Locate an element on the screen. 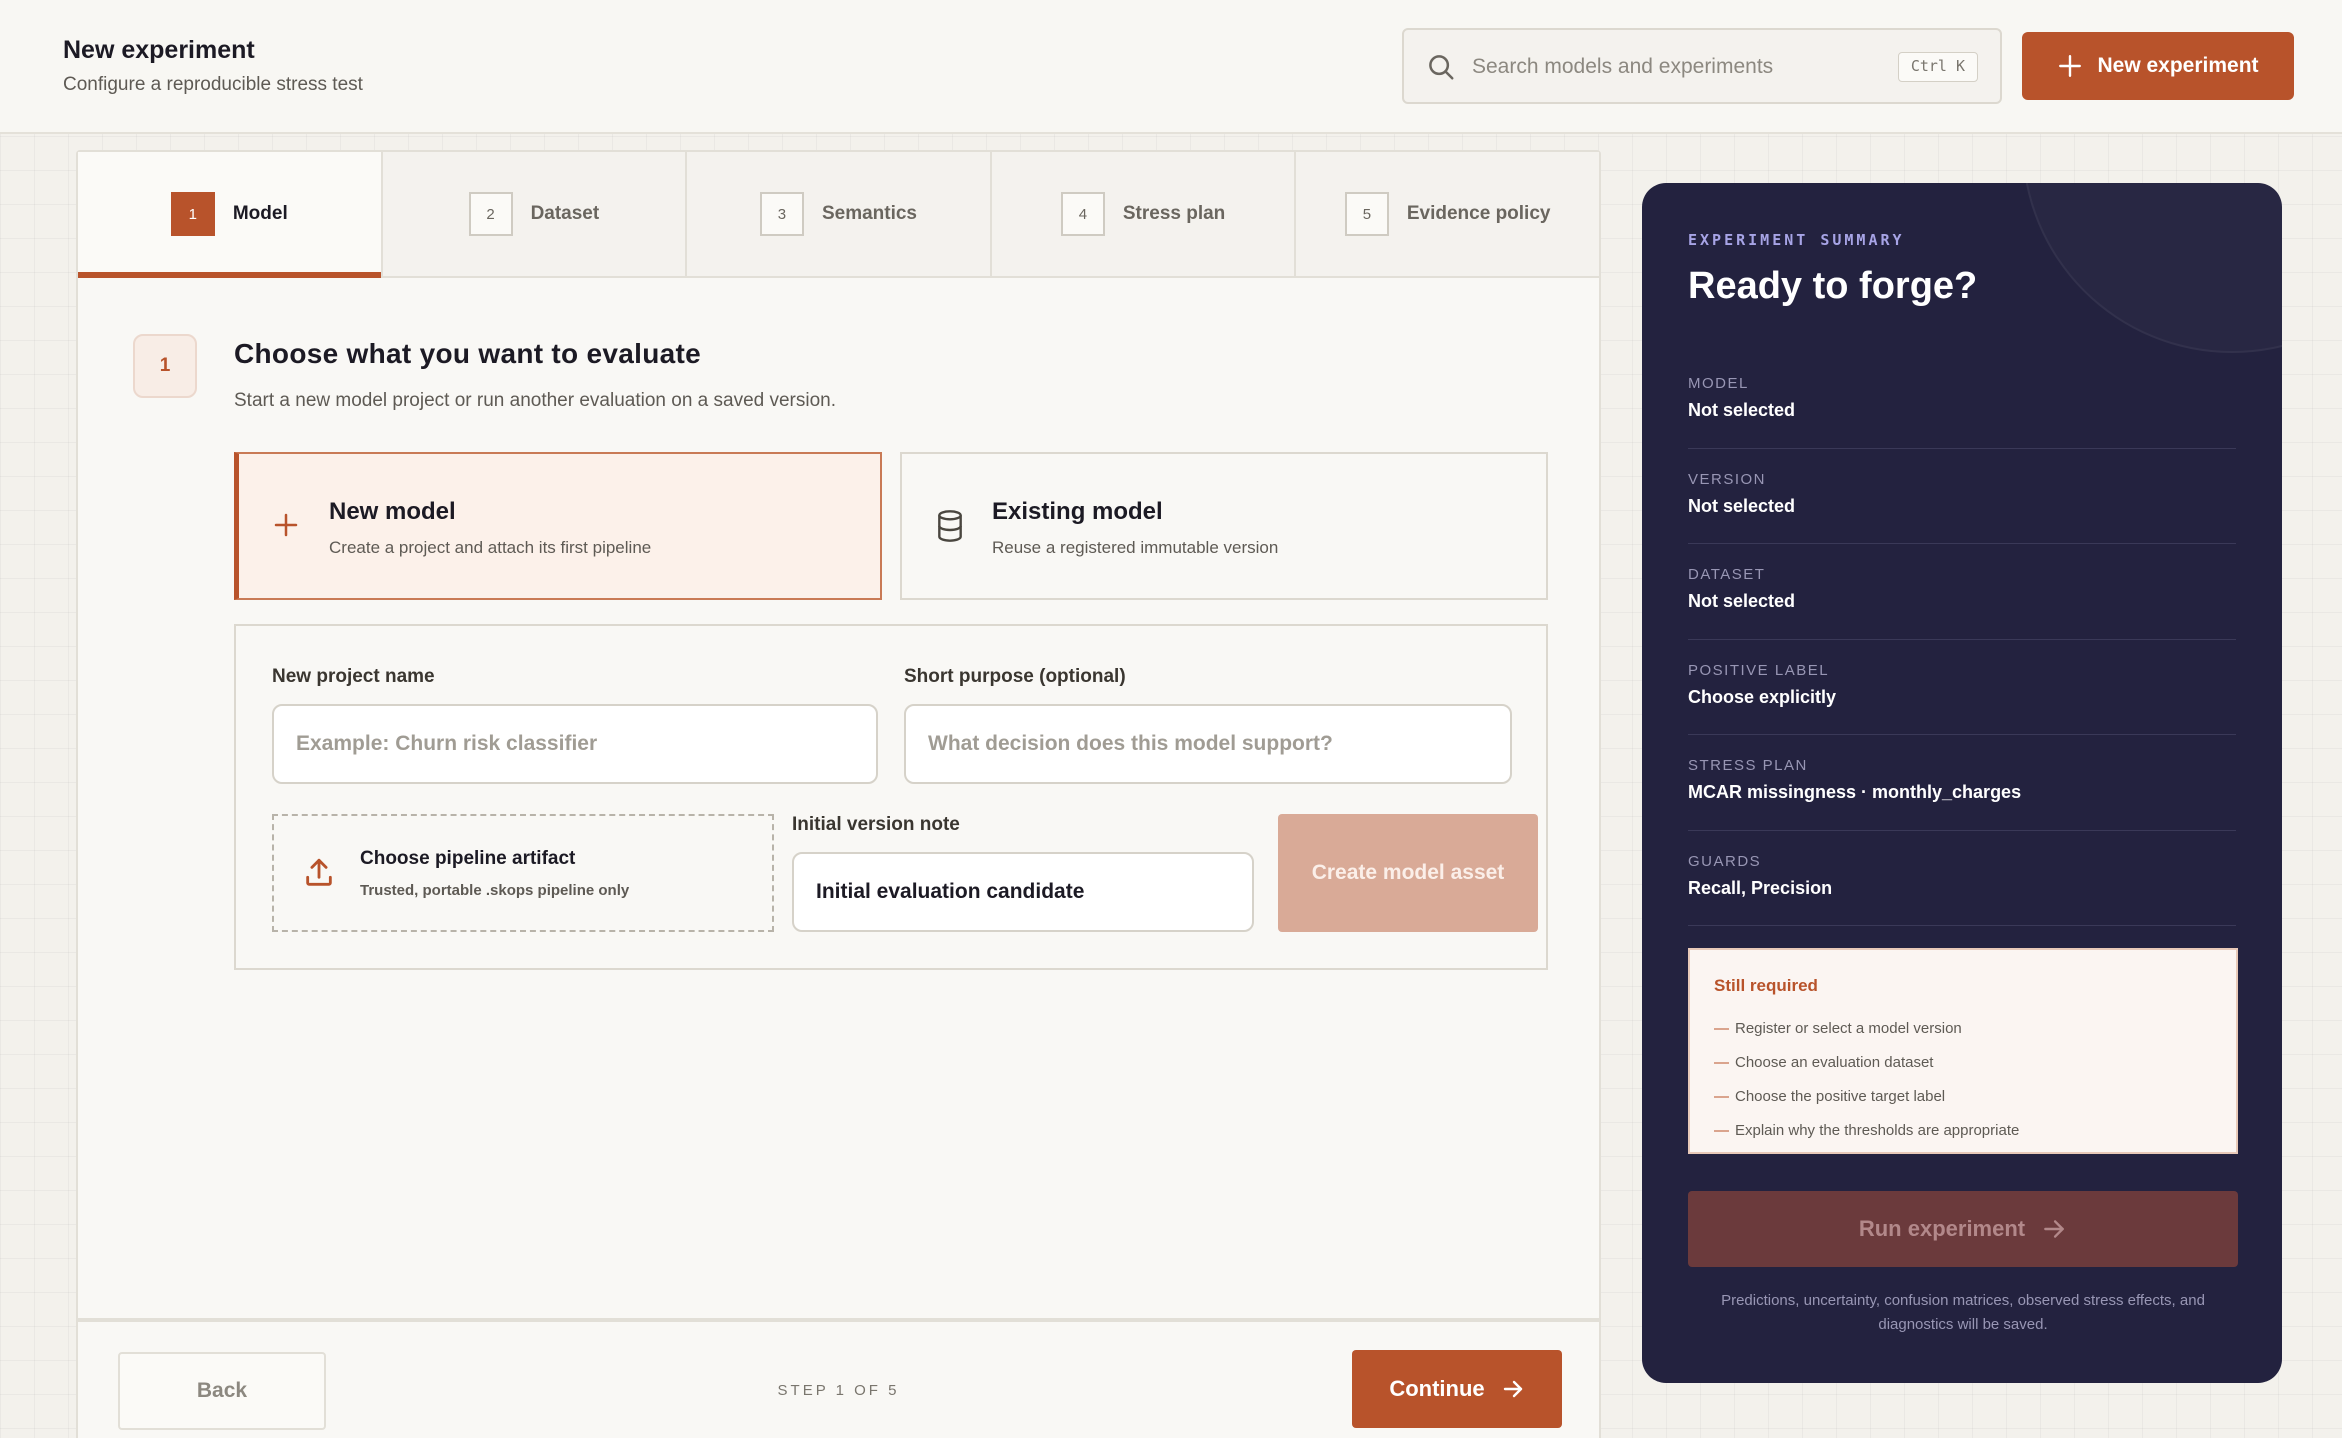 The height and width of the screenshot is (1438, 2342). tab-label: Evidence policy is located at coordinates (1478, 213).